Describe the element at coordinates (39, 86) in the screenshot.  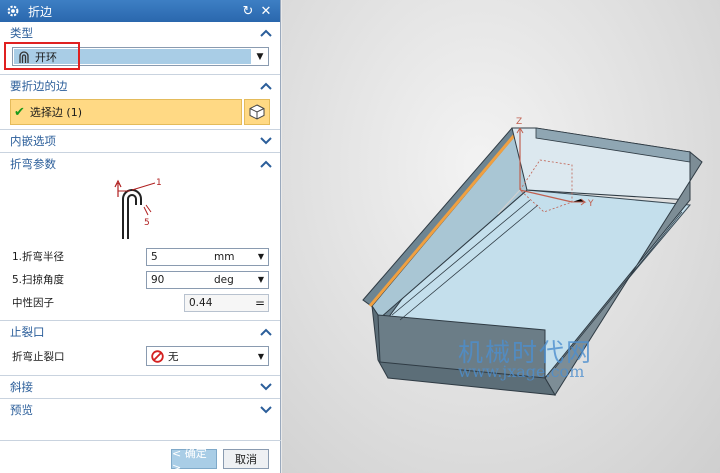
I see `section-edge-title: 要折边的边` at that location.